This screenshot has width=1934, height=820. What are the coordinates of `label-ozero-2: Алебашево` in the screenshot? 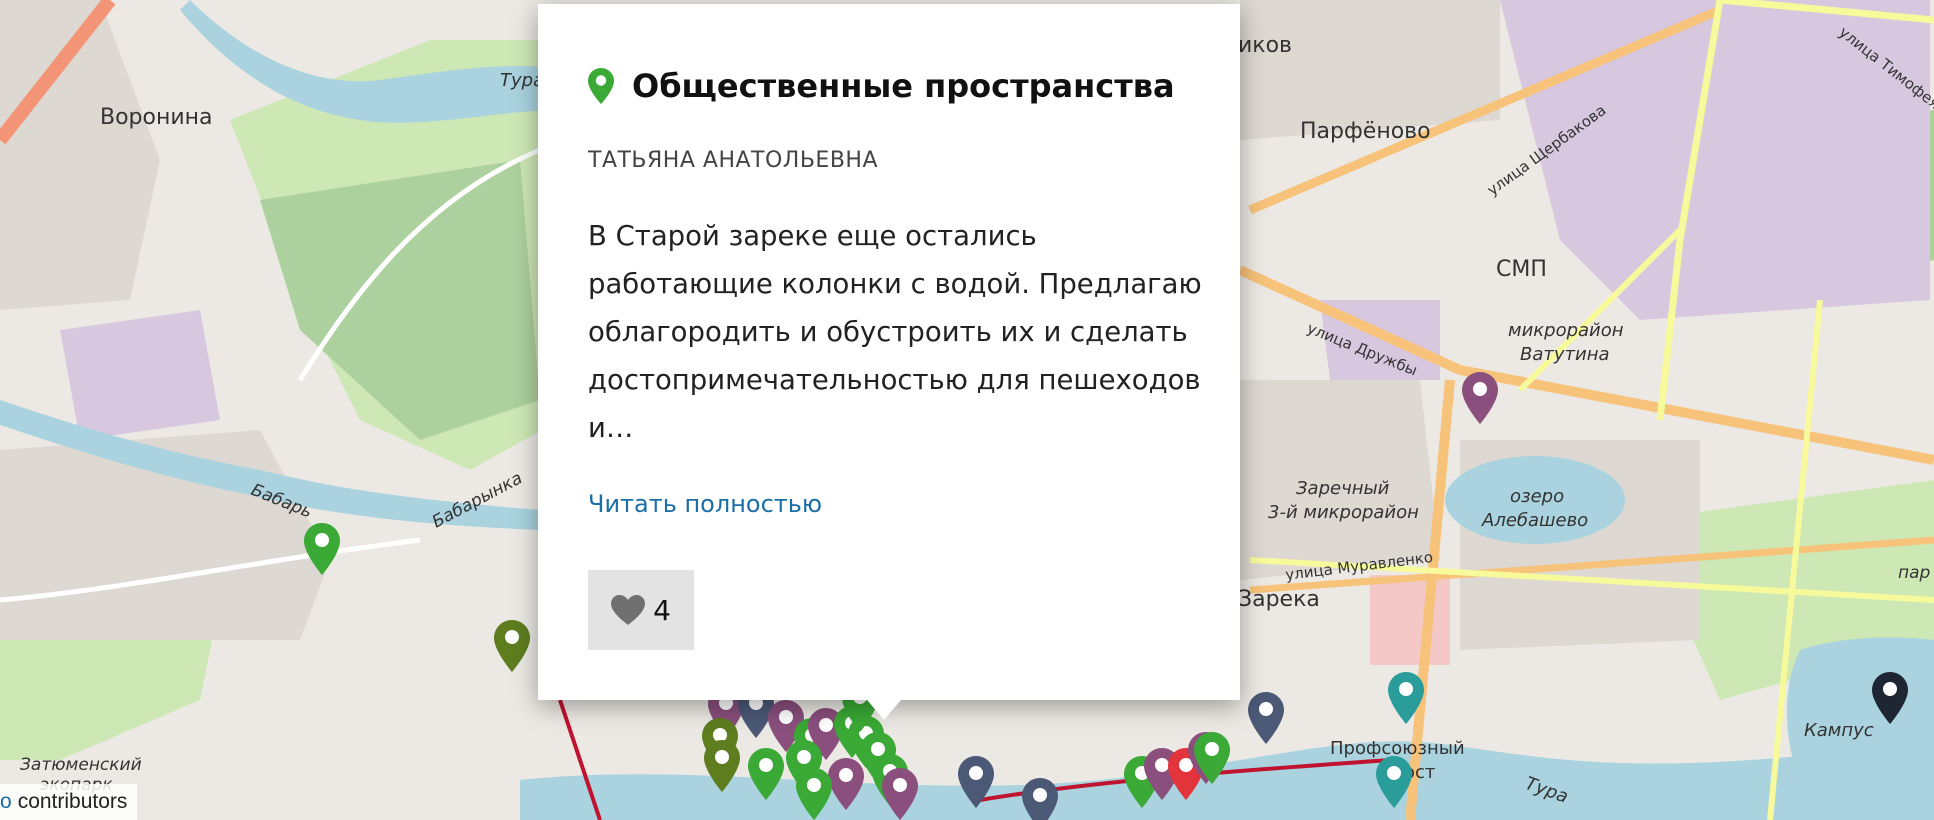 It's located at (1534, 520).